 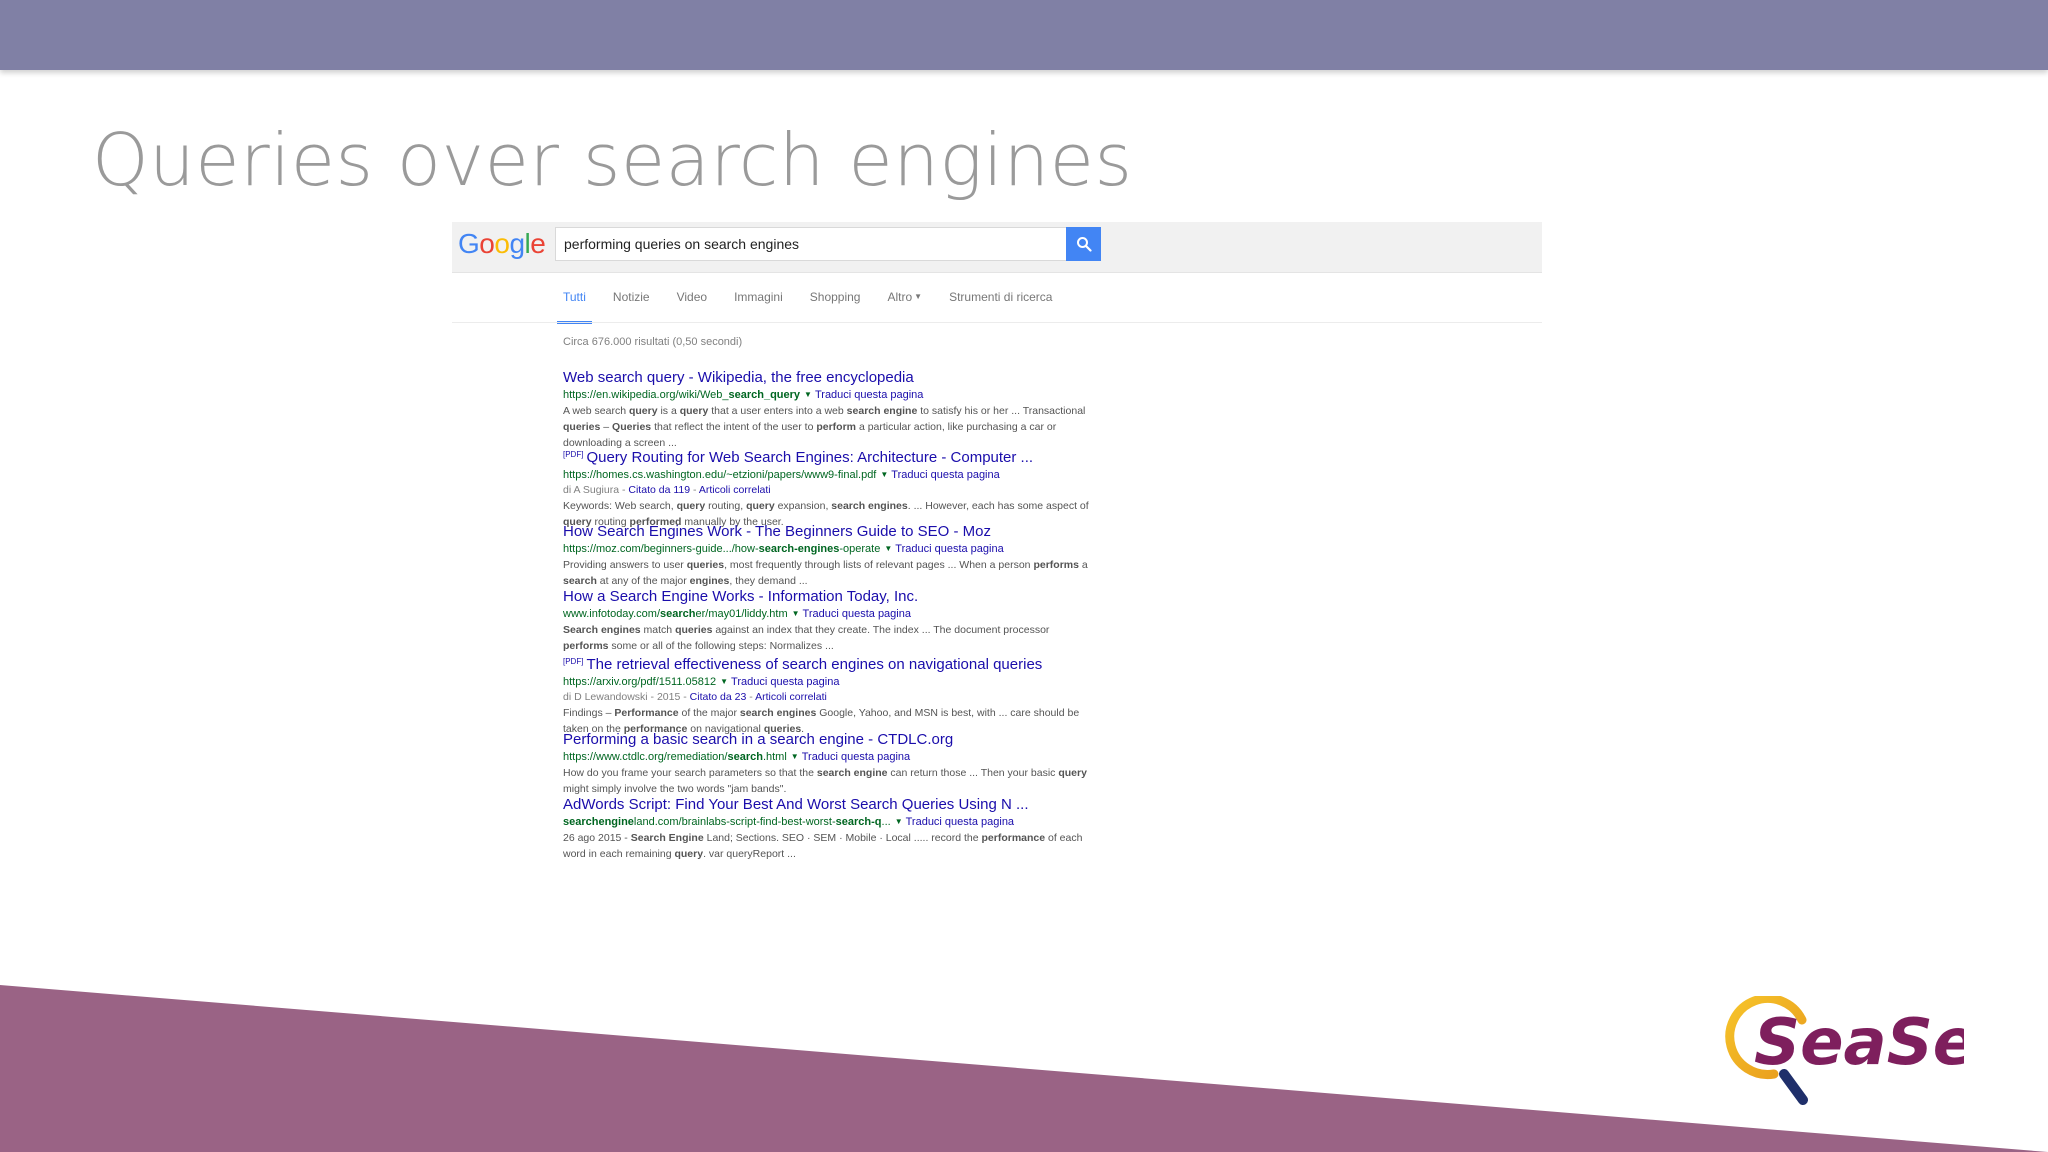 I want to click on search-icon, so click(x=1084, y=244).